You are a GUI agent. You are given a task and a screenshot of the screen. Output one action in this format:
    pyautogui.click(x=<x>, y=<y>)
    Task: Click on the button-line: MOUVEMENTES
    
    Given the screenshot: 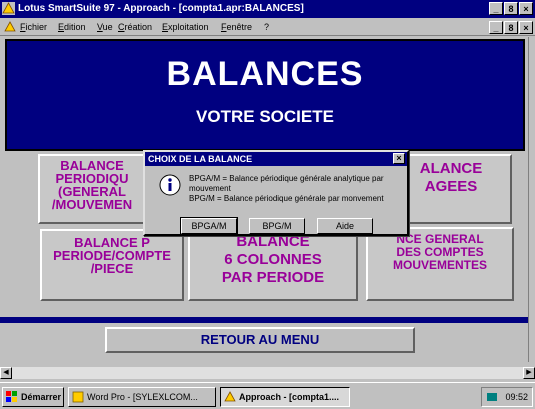 What is the action you would take?
    pyautogui.click(x=439, y=265)
    